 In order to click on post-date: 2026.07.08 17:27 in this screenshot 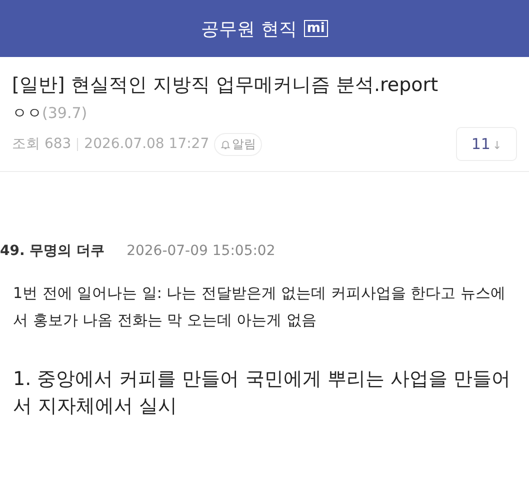, I will do `click(147, 144)`.